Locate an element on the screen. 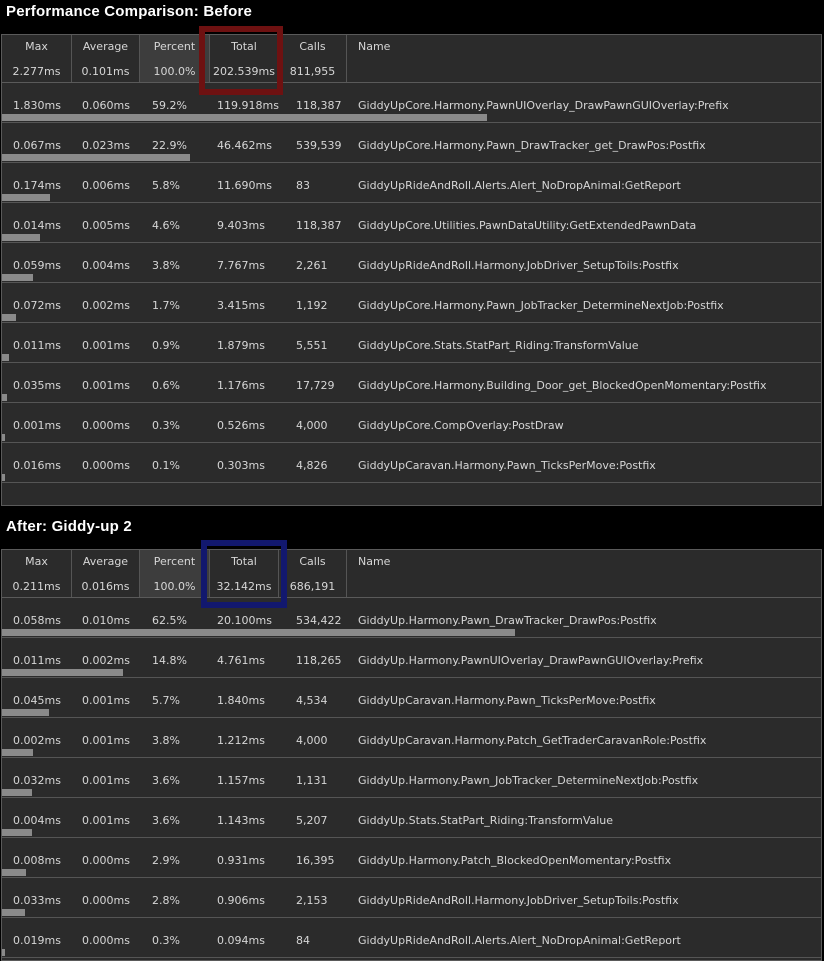 The width and height of the screenshot is (824, 961). cell-calls: 84 is located at coordinates (303, 940).